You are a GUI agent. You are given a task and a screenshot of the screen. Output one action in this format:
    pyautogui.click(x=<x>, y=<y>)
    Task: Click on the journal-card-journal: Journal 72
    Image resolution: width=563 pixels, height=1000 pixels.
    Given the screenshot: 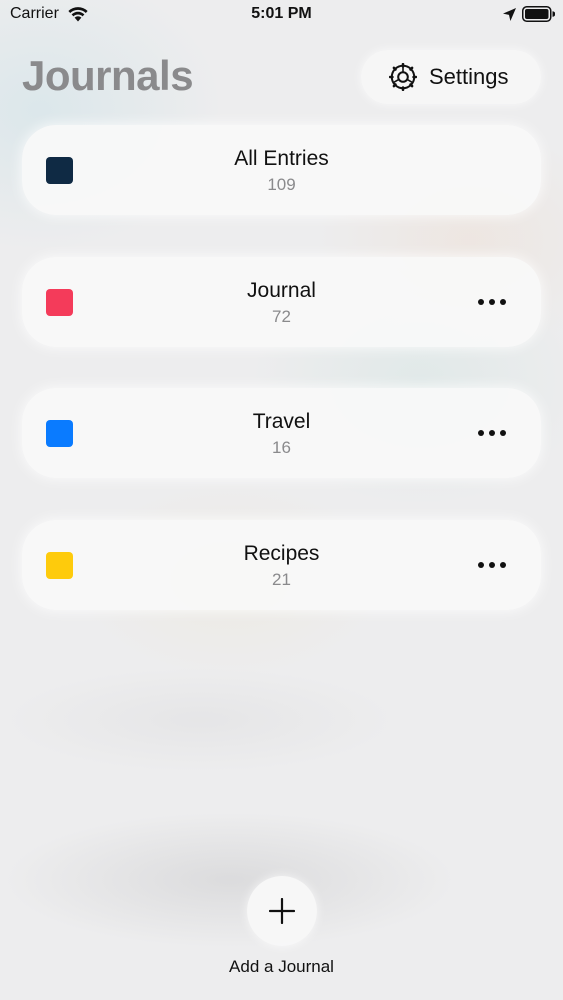 What is the action you would take?
    pyautogui.click(x=281, y=302)
    